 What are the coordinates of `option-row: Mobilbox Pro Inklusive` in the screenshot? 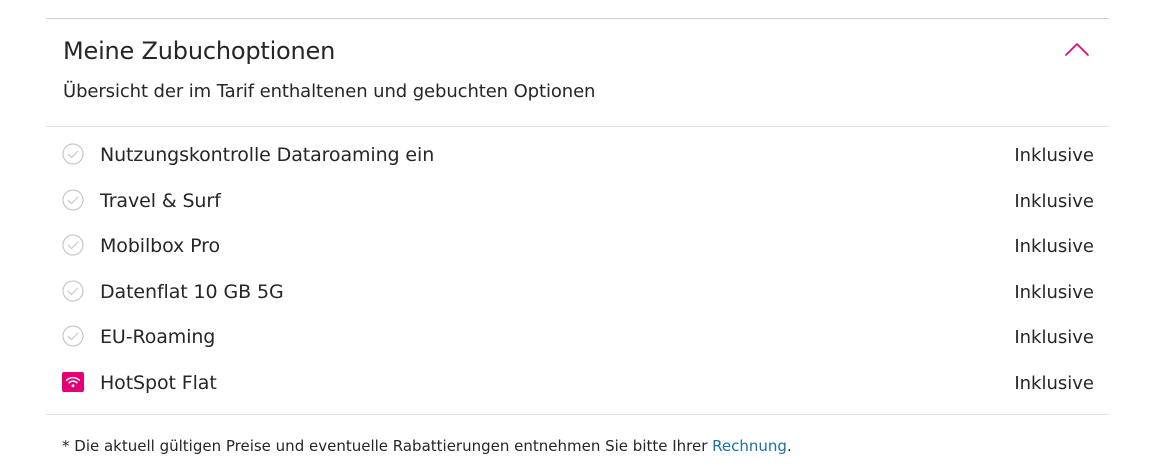 It's located at (577, 249).